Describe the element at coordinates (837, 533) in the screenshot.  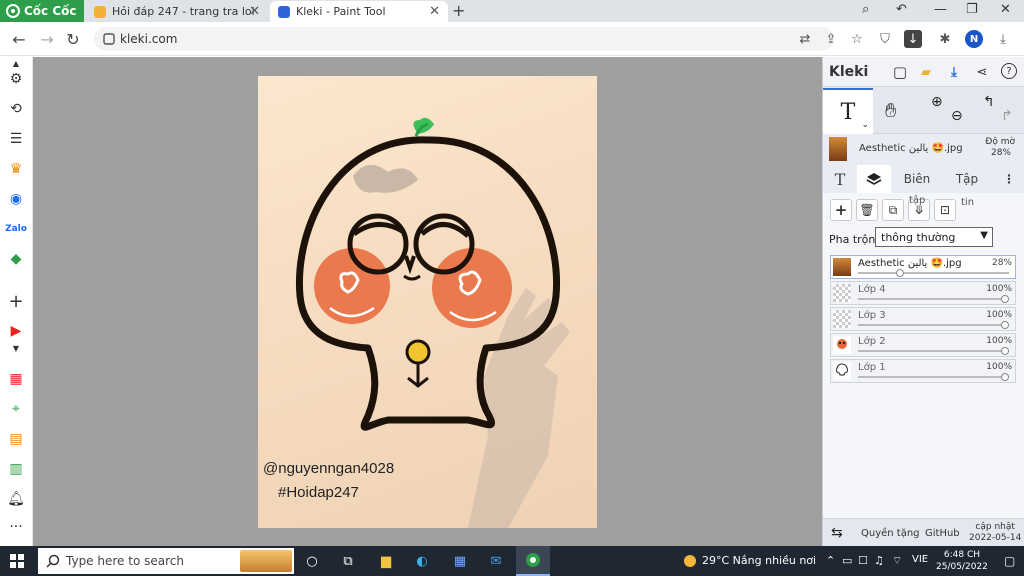
I see `swap-sides-icon: ⇆` at that location.